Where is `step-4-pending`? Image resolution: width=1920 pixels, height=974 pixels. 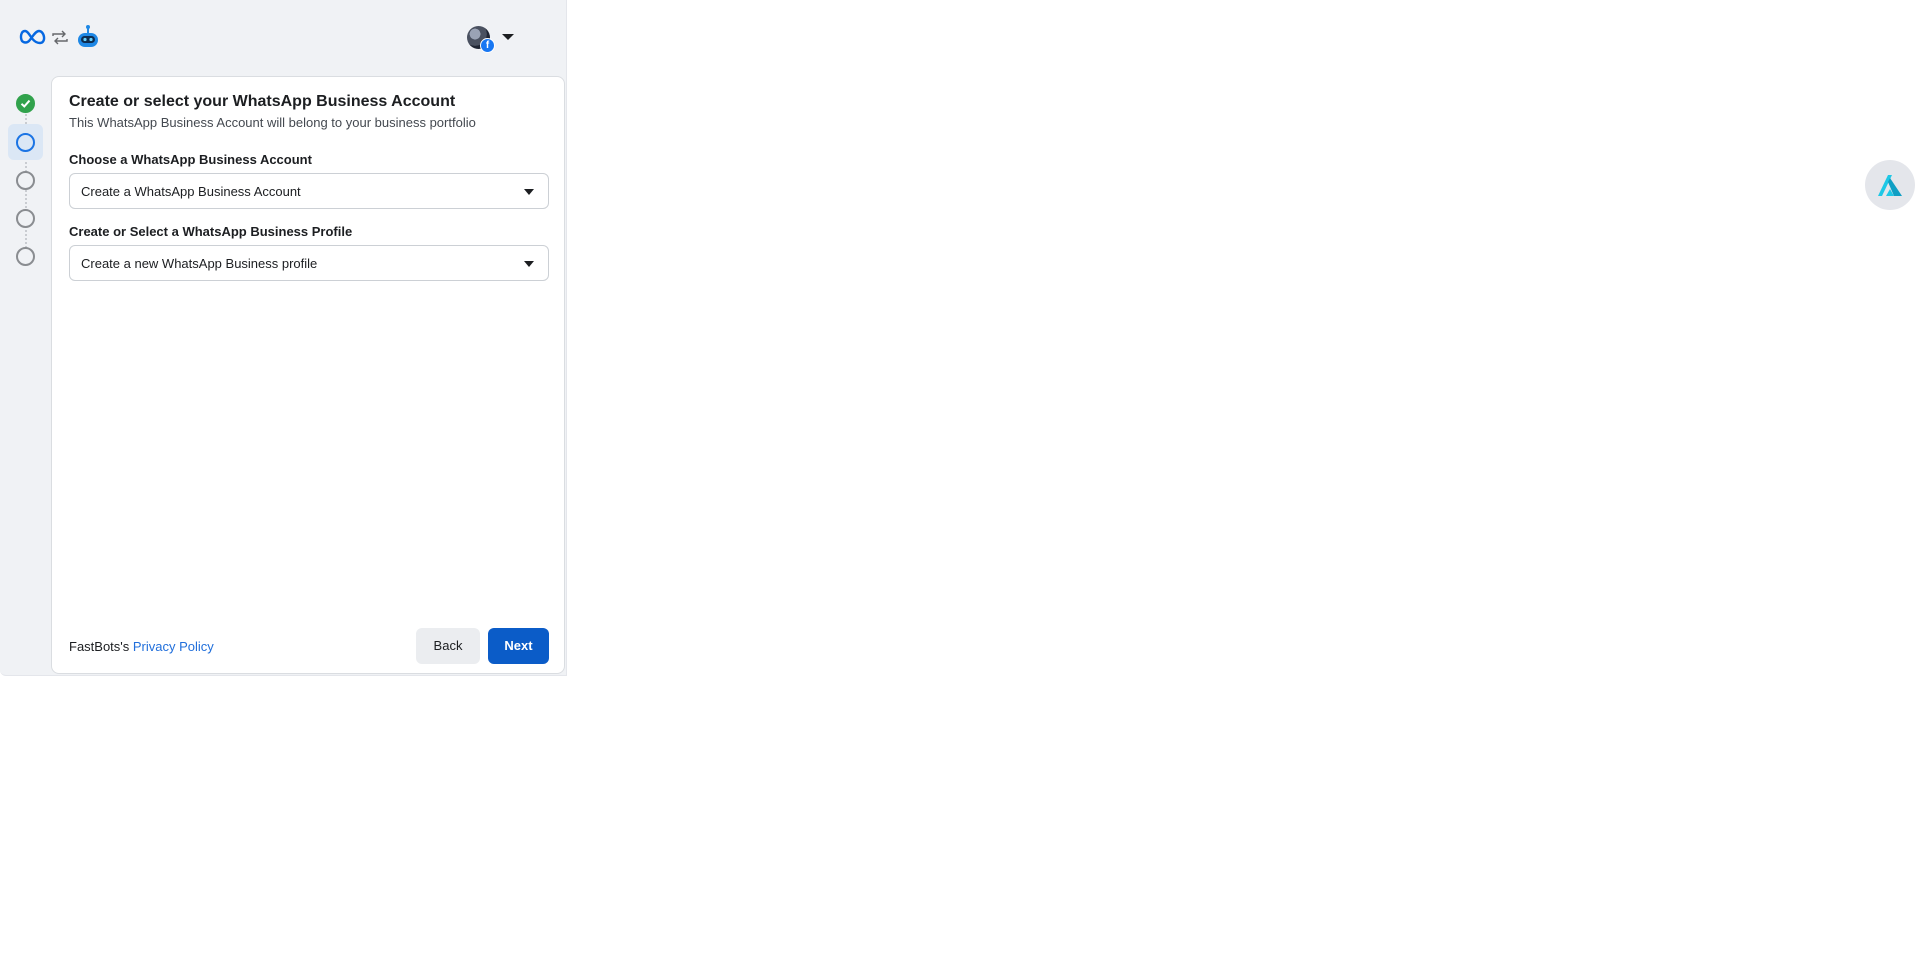 step-4-pending is located at coordinates (25, 218).